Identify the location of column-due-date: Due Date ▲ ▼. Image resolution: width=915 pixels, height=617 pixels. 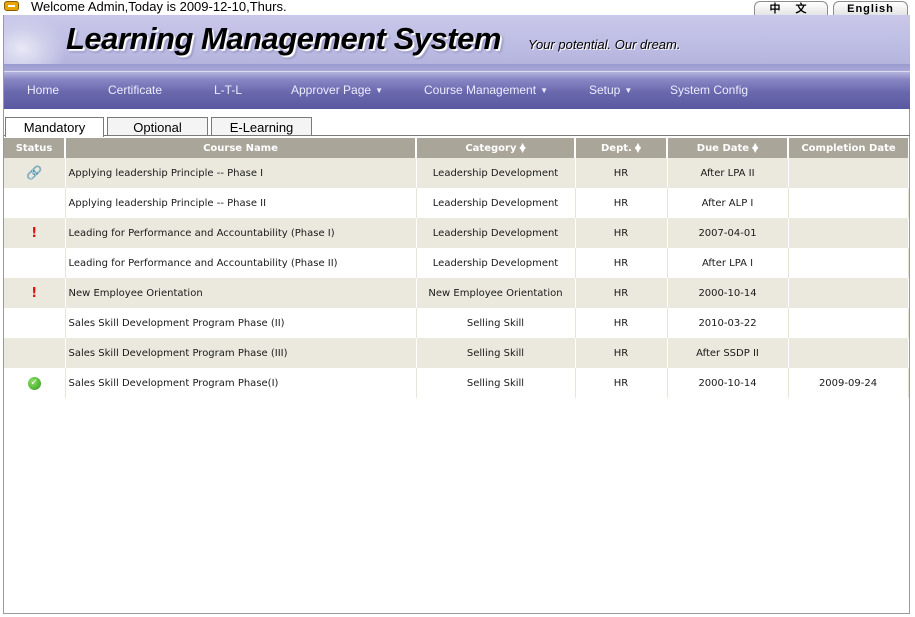
(728, 148).